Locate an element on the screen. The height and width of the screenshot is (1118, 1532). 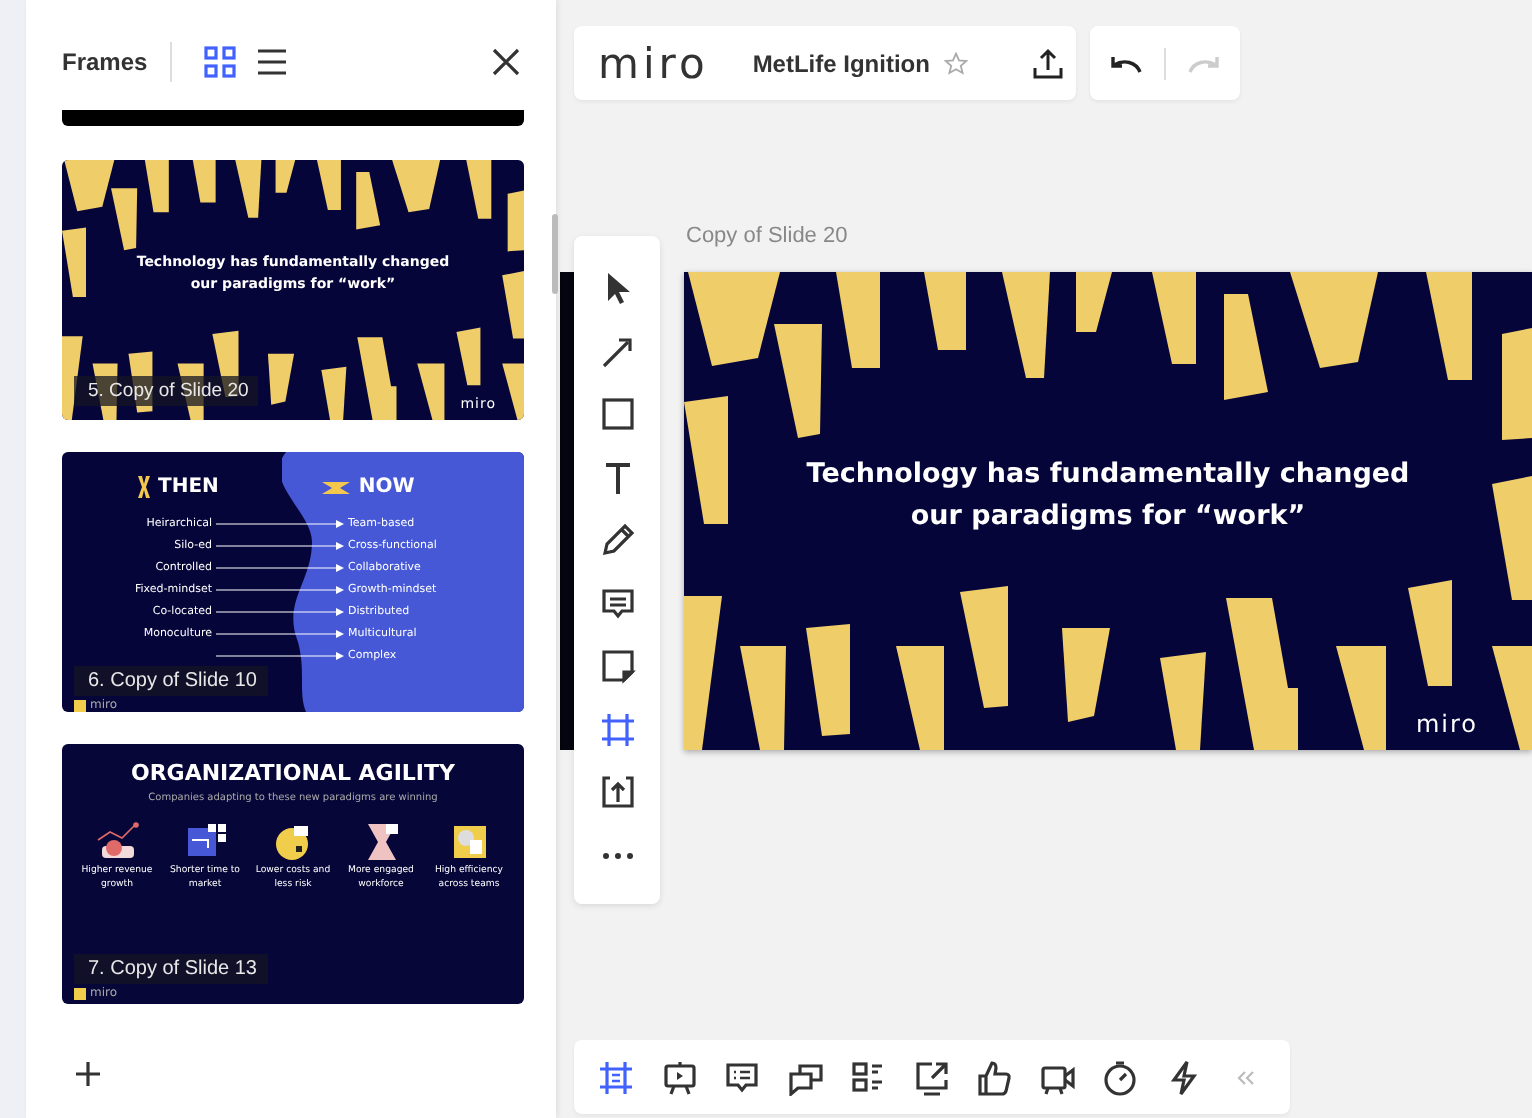
slide-heading: Technology has fundamentally changed is located at coordinates (1108, 475).